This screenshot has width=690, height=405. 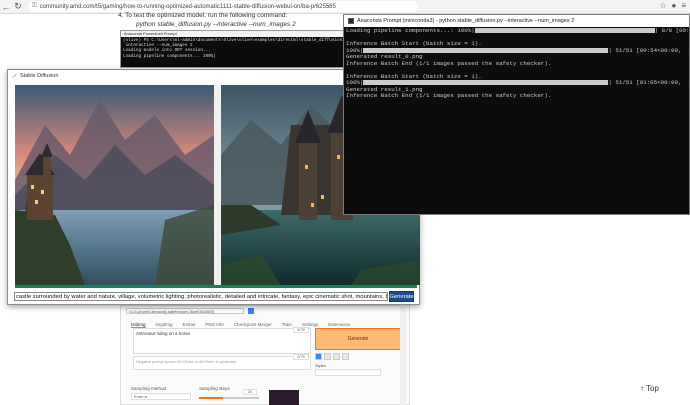 I want to click on save-style-icon, so click(x=345, y=356).